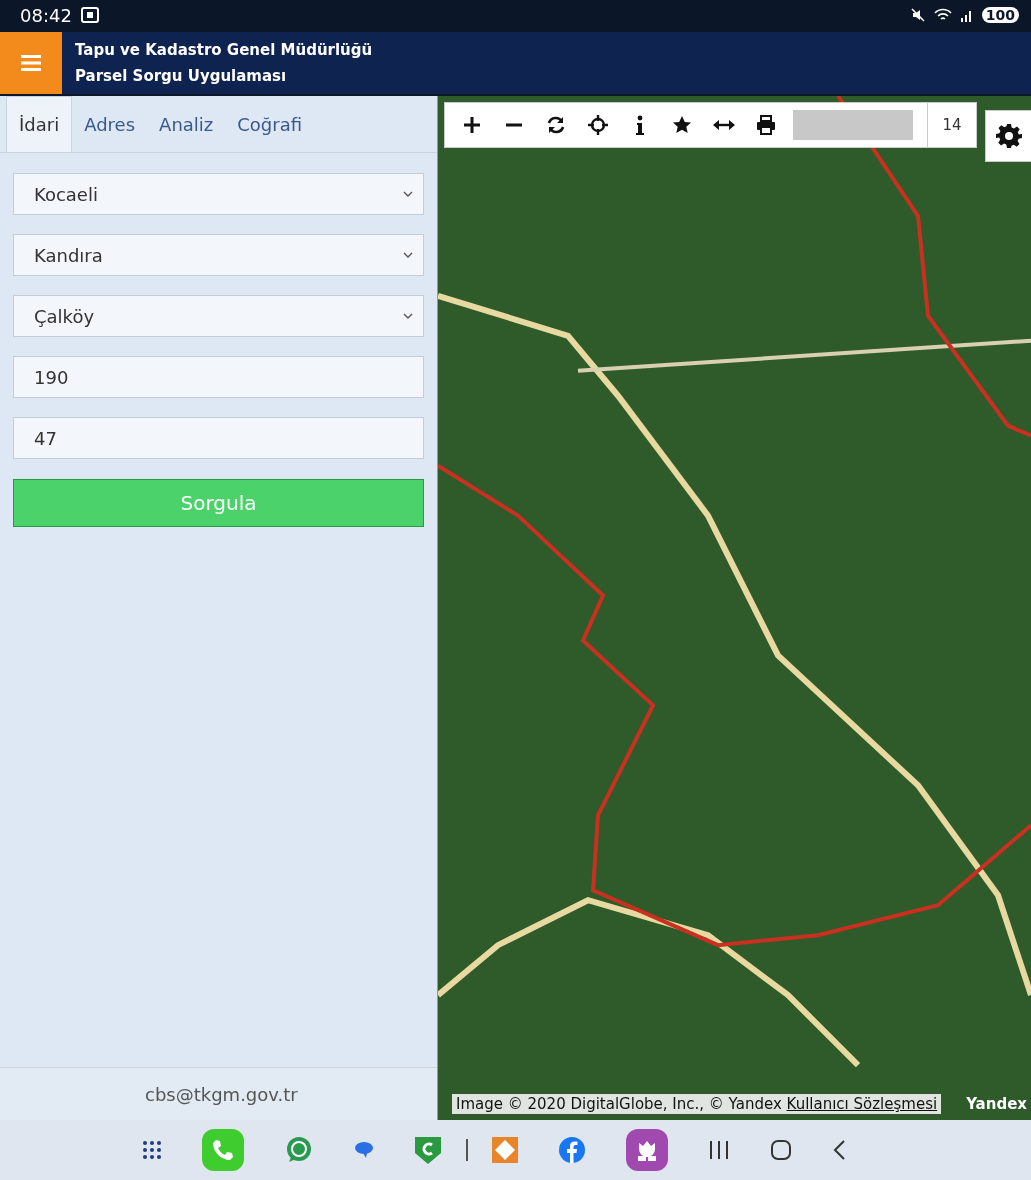 The image size is (1031, 1180). Describe the element at coordinates (428, 1150) in the screenshot. I see `shield-app-icon` at that location.